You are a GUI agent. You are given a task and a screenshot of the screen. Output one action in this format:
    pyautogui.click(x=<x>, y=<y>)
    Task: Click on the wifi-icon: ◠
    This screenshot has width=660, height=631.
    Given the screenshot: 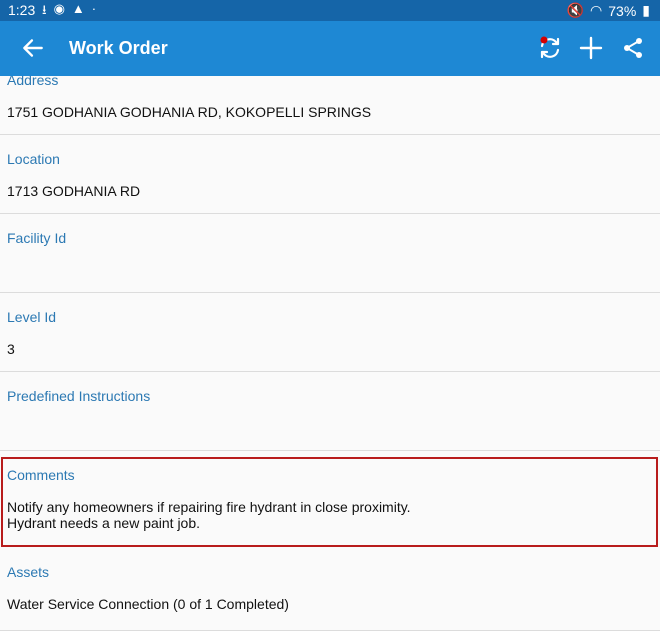 What is the action you would take?
    pyautogui.click(x=596, y=10)
    